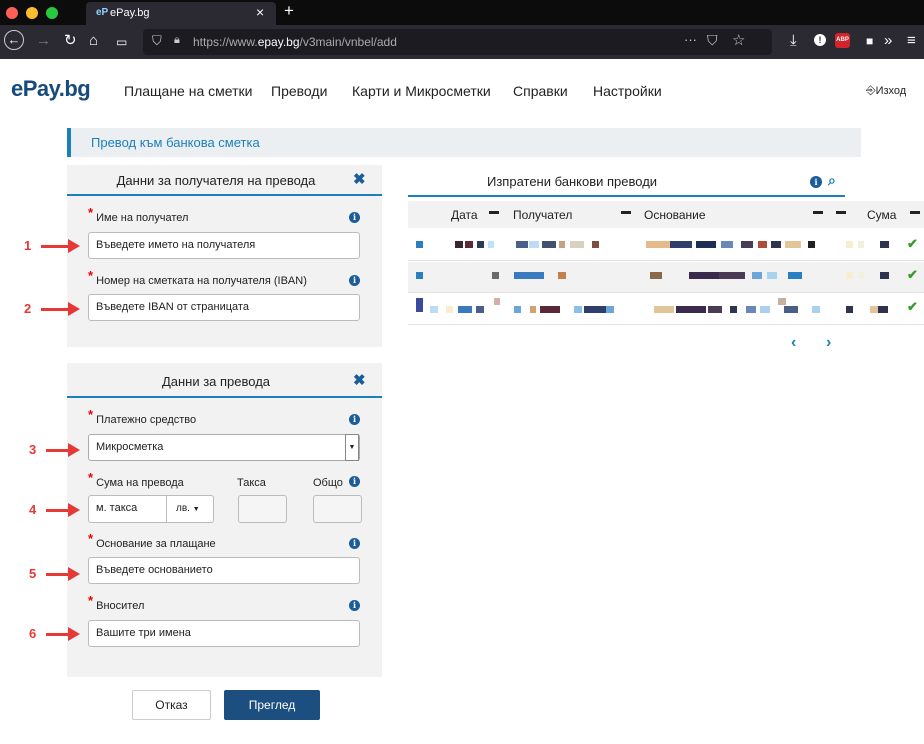 This screenshot has height=744, width=924. Describe the element at coordinates (216, 180) in the screenshot. I see `recipient-panel-title: Данни за получателя на превода` at that location.